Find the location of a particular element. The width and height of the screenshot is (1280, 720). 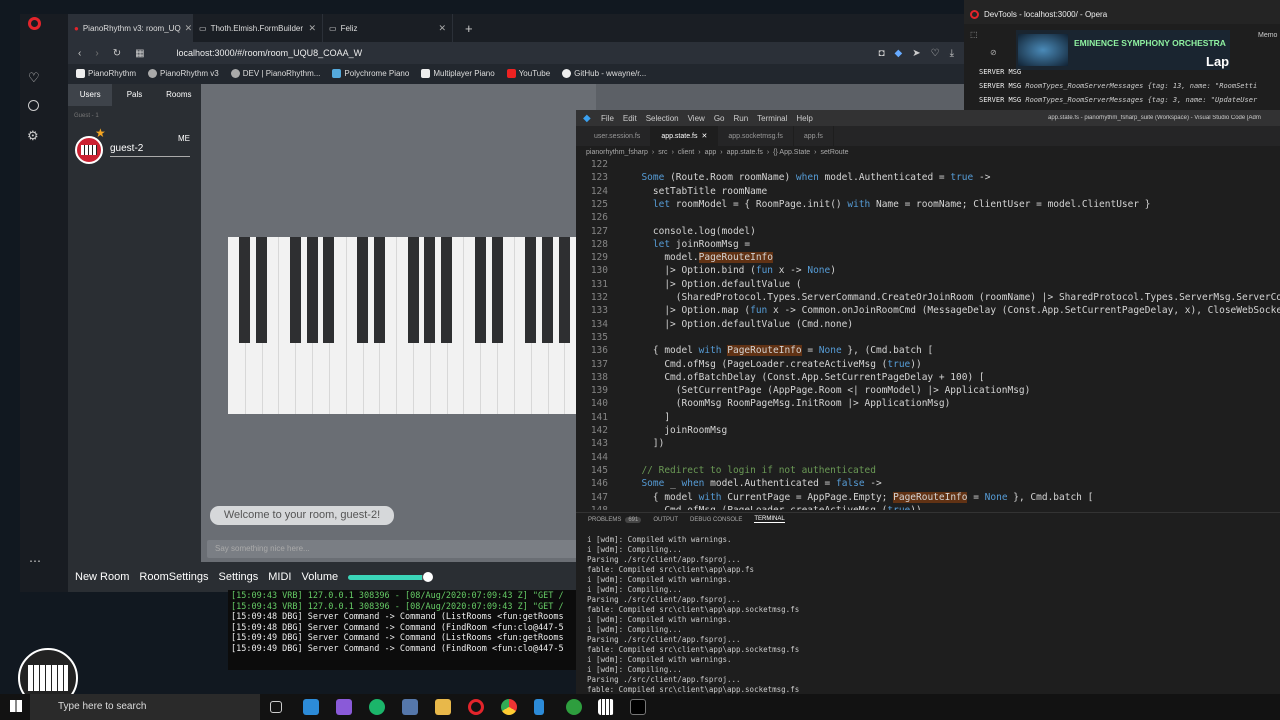

tab-app-fs: app.fs is located at coordinates (814, 136).